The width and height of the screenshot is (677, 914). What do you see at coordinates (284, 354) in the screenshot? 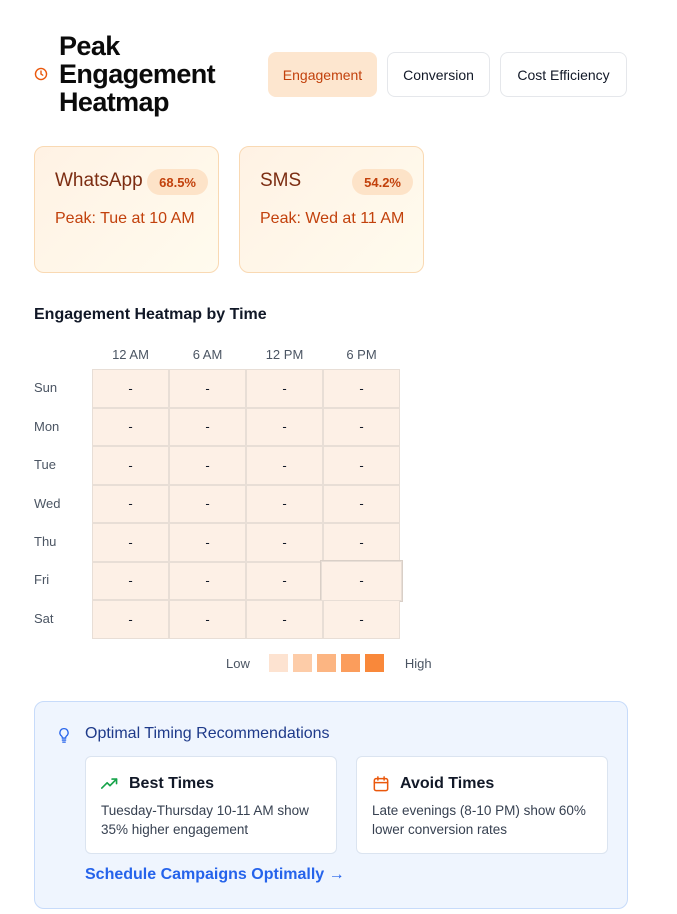
I see `column-label: 12 PM` at bounding box center [284, 354].